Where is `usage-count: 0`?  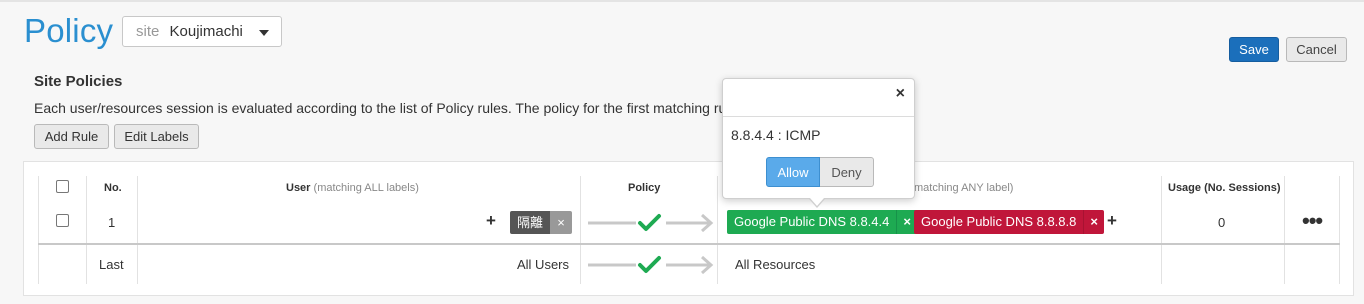 usage-count: 0 is located at coordinates (1222, 222).